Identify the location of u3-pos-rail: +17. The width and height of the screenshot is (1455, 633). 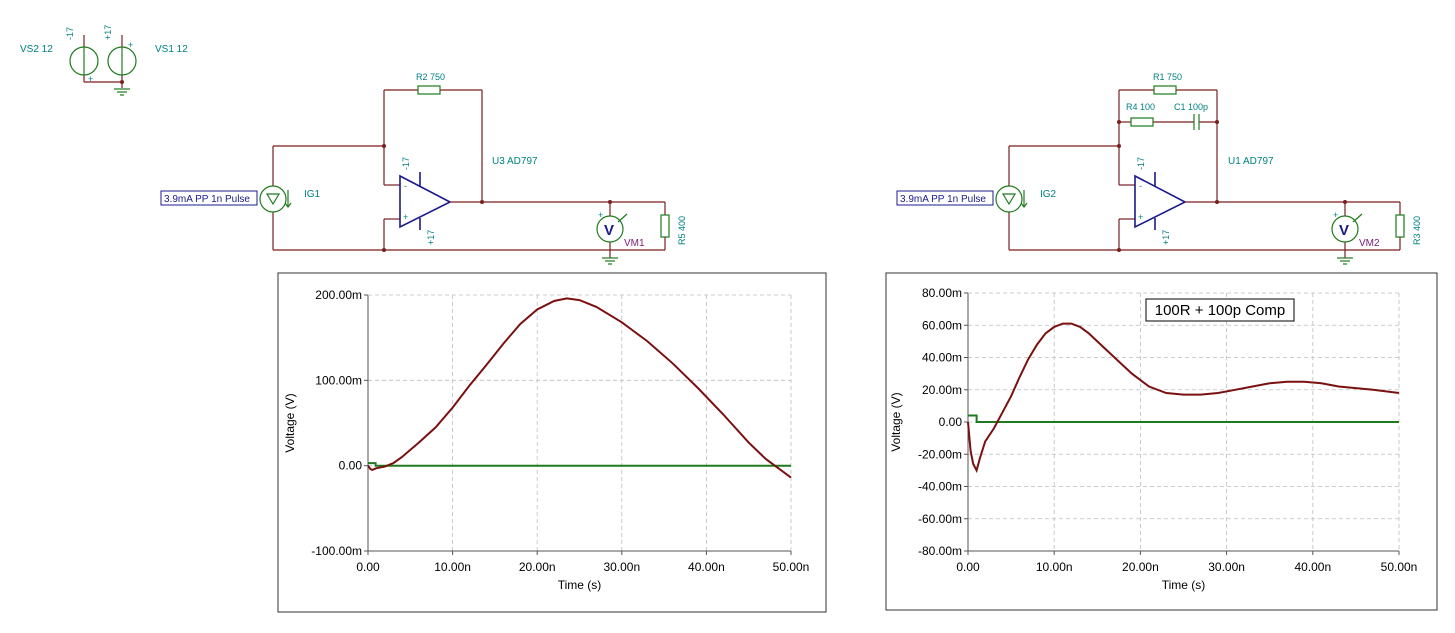
(431, 237).